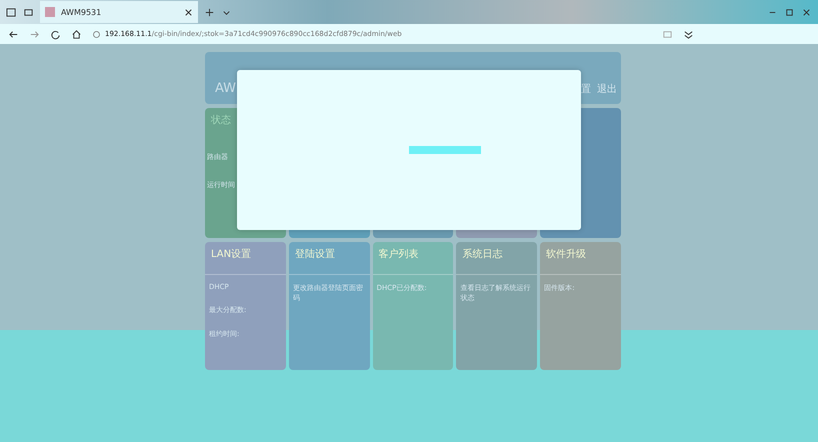 The width and height of the screenshot is (818, 442). What do you see at coordinates (245, 258) in the screenshot?
I see `card-title: LAN设置` at bounding box center [245, 258].